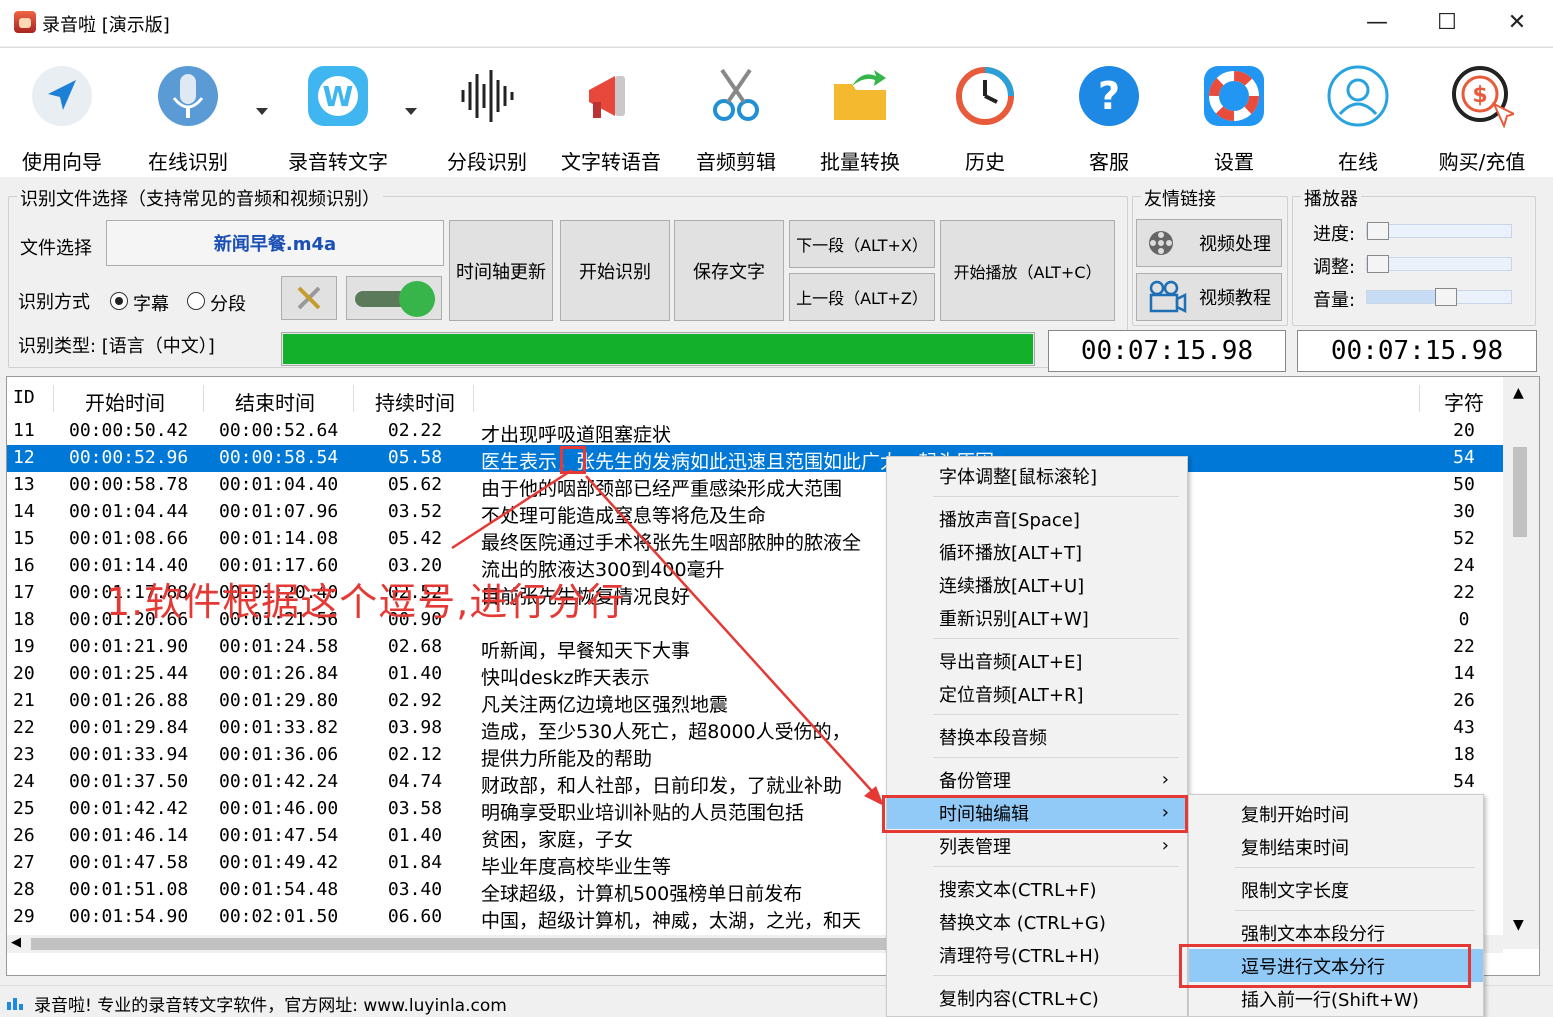 The width and height of the screenshot is (1553, 1017). Describe the element at coordinates (411, 111) in the screenshot. I see `audio-to-text-dropdown-icon` at that location.